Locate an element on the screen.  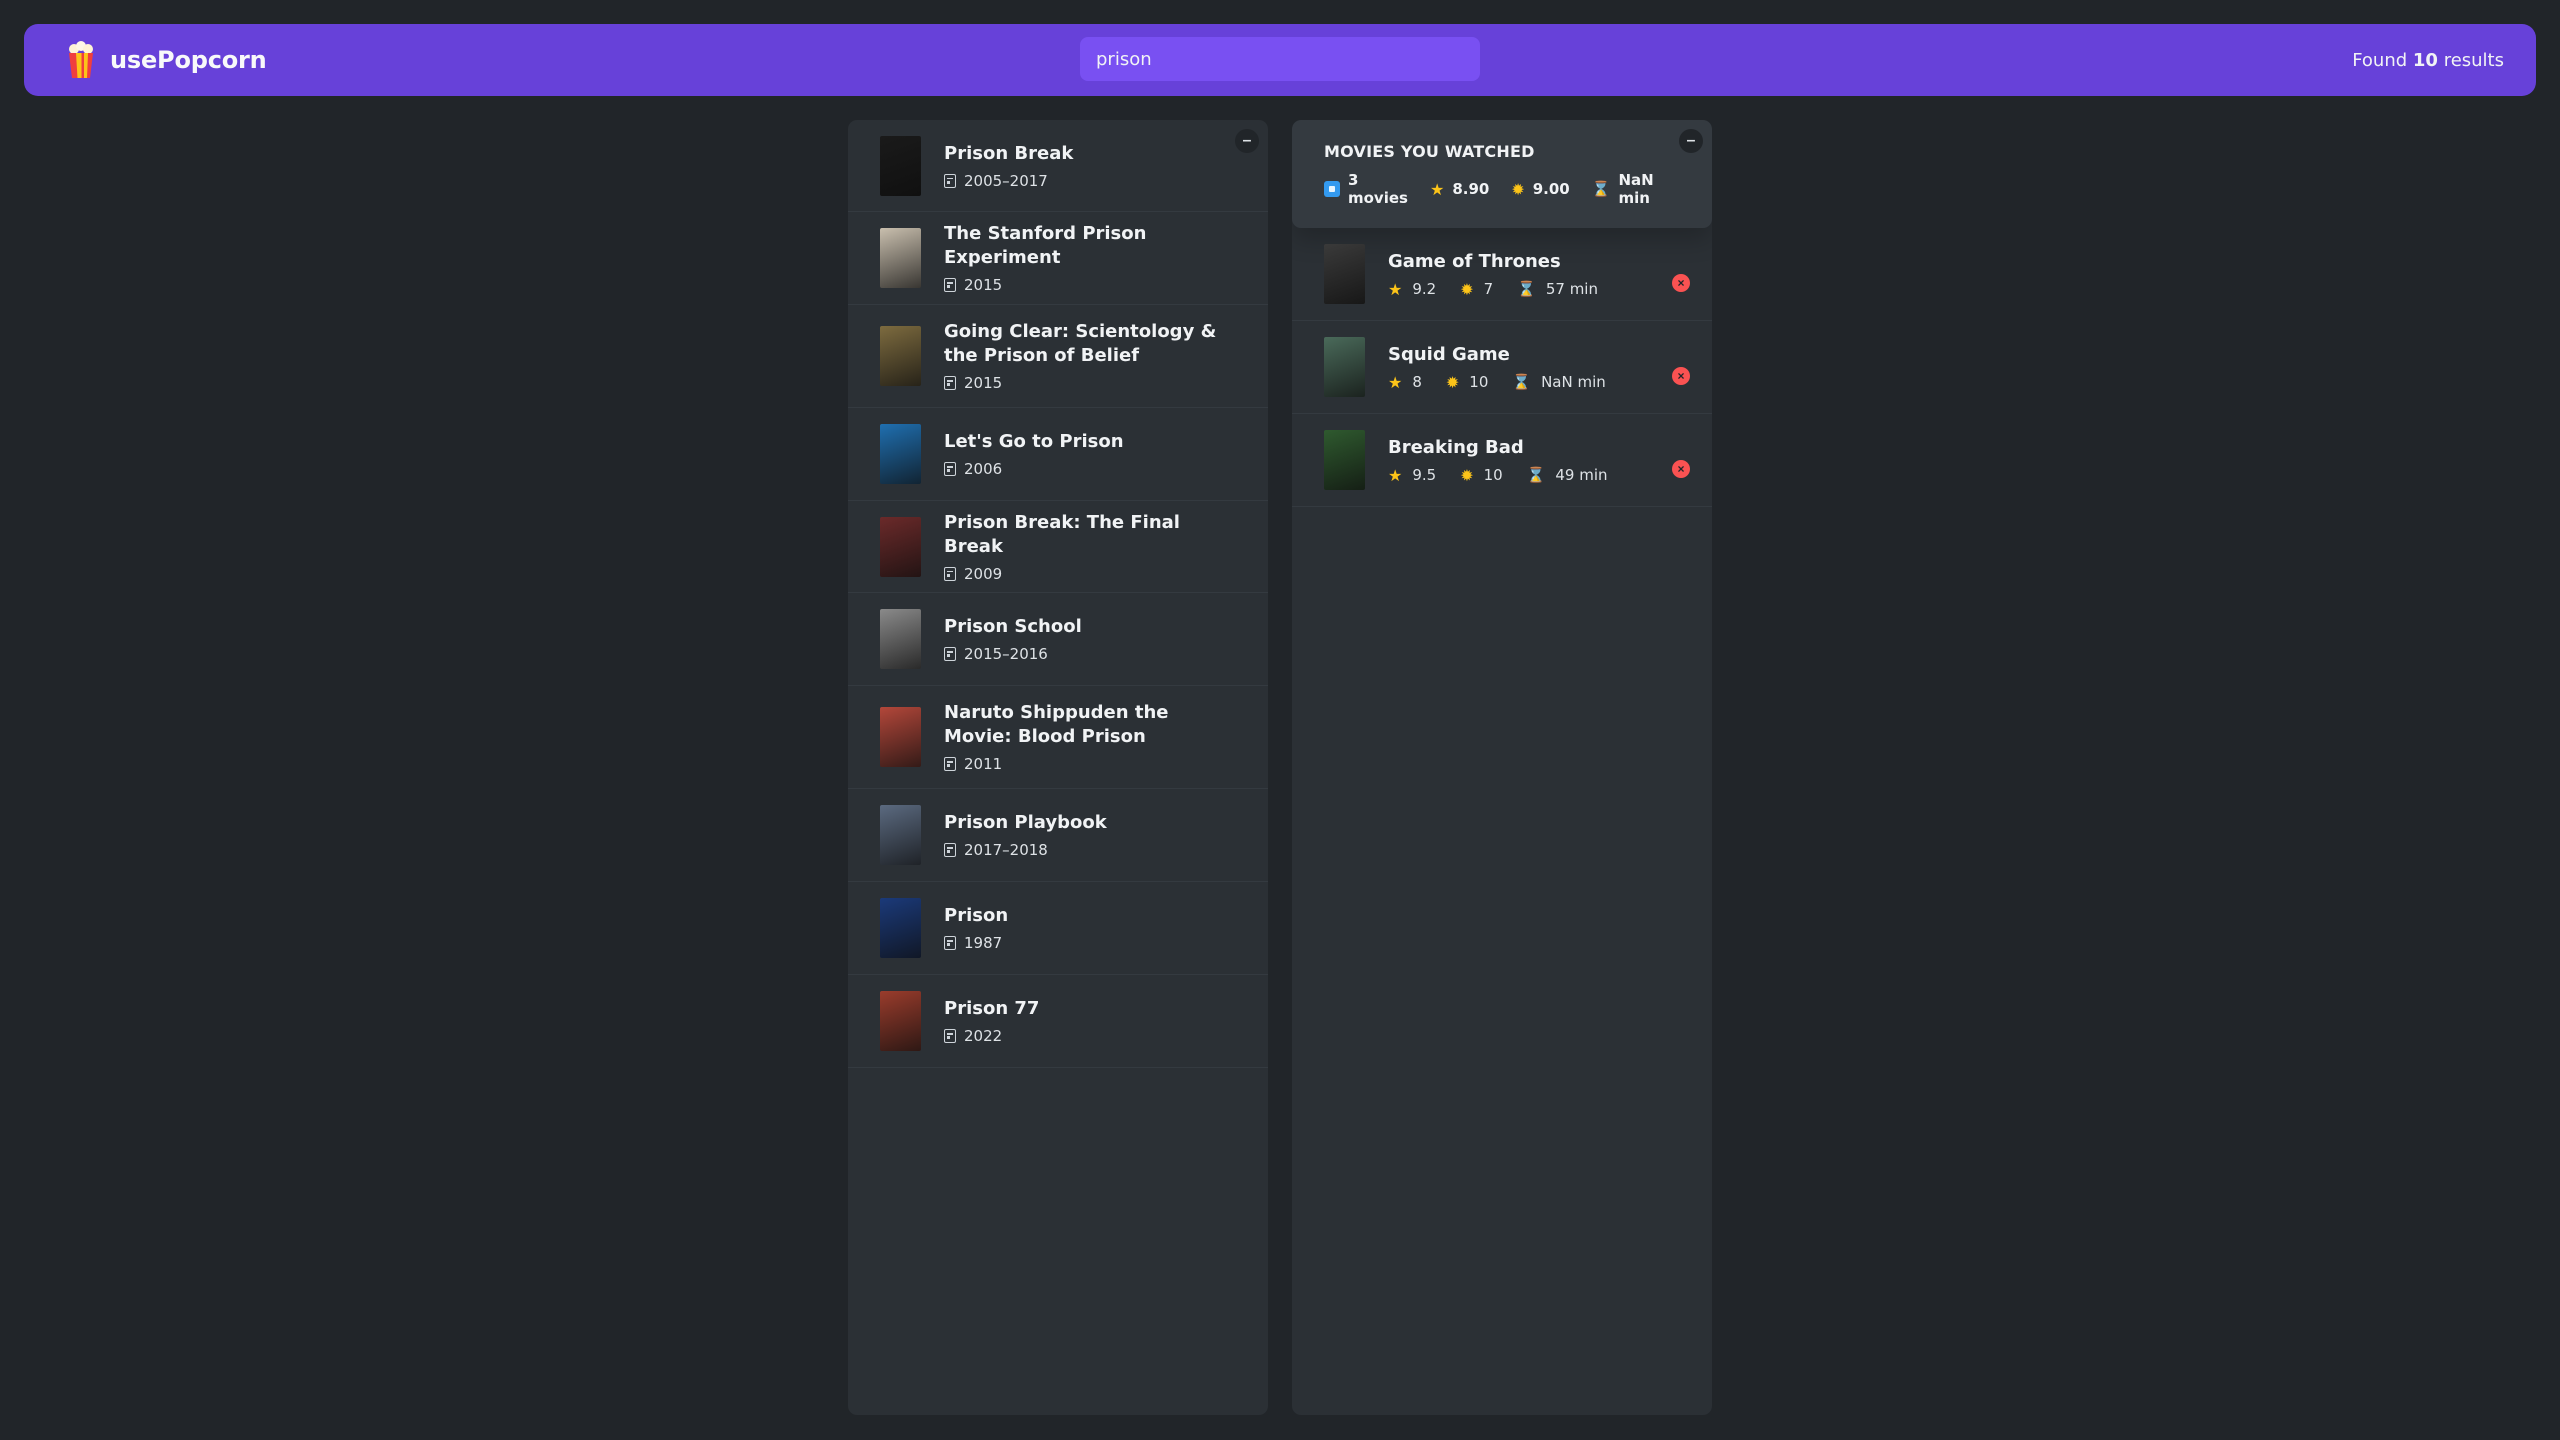
movie-year: 2009 is located at coordinates (1090, 574).